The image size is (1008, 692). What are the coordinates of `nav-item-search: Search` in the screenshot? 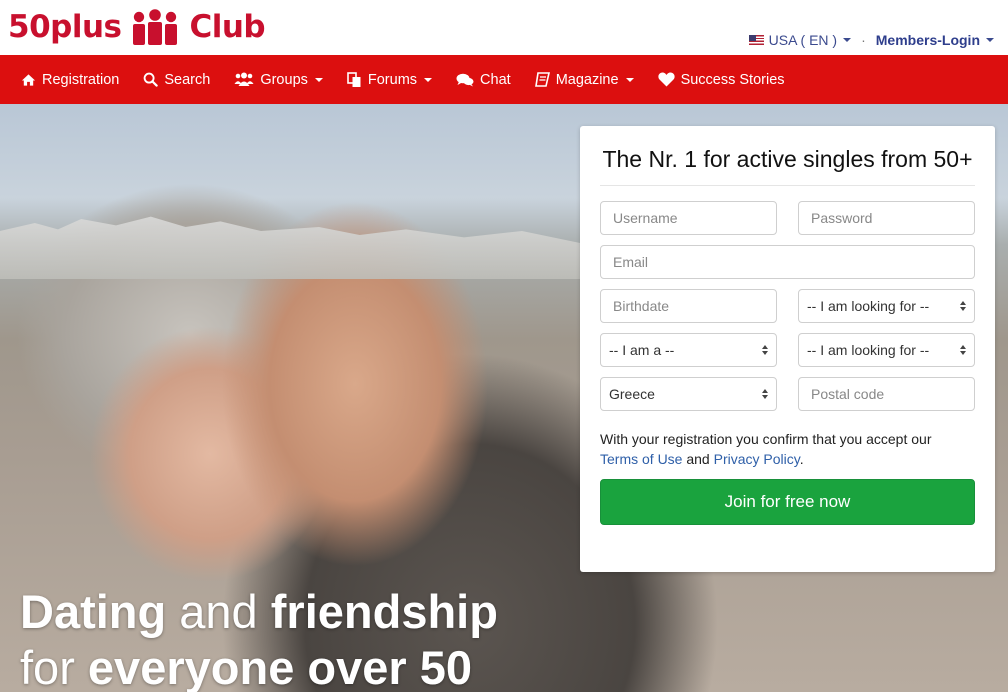 It's located at (176, 80).